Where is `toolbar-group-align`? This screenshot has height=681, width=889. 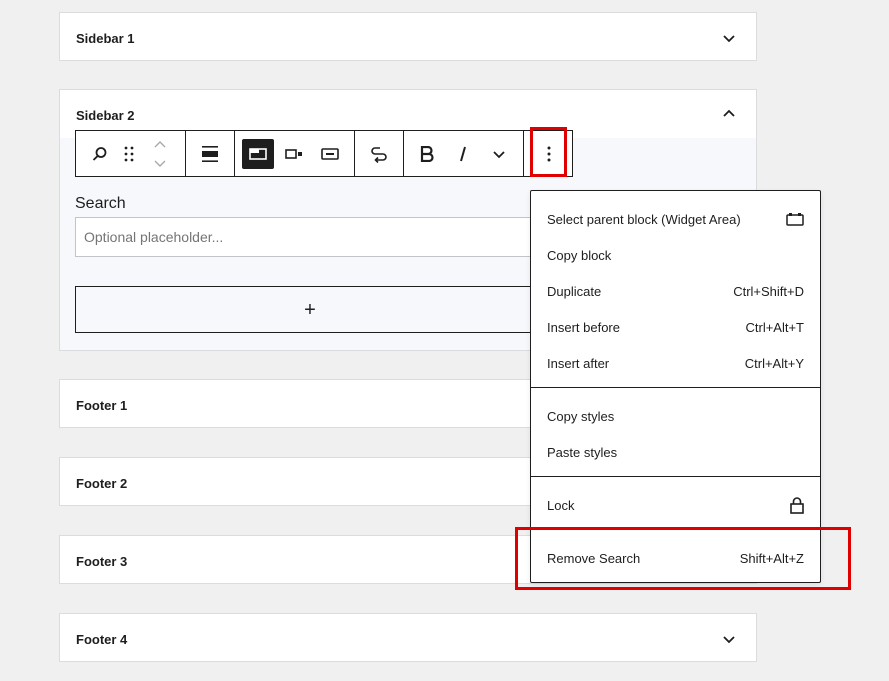
toolbar-group-align is located at coordinates (210, 153).